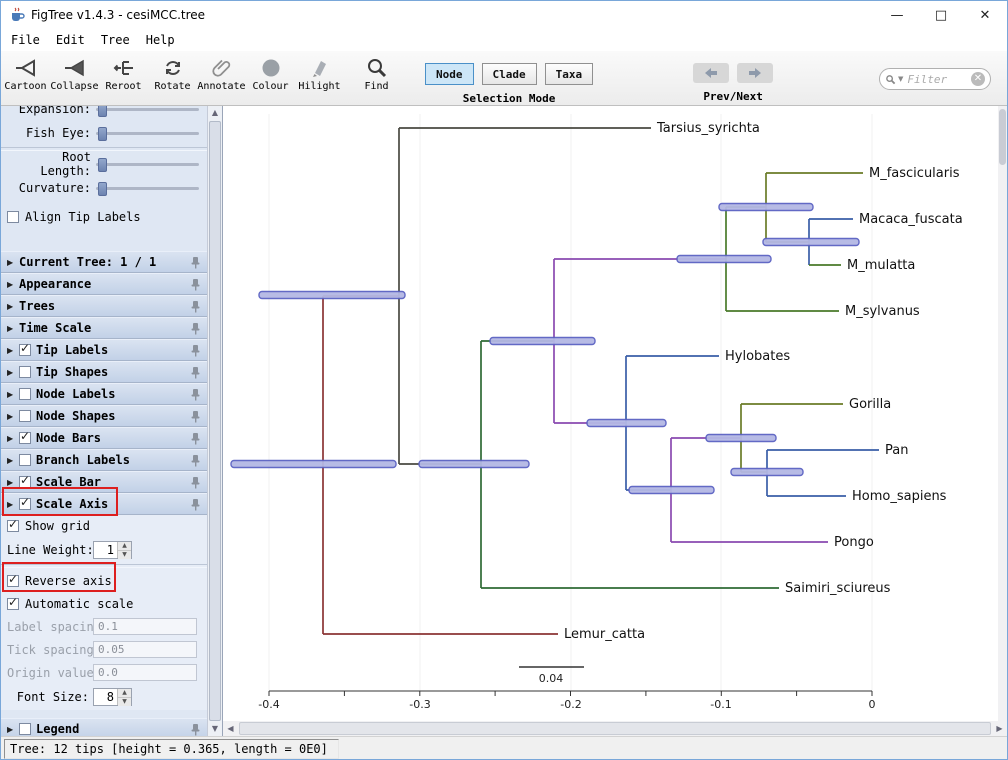 Image resolution: width=1008 pixels, height=760 pixels. What do you see at coordinates (25, 394) in the screenshot?
I see `node-labels-checkbox` at bounding box center [25, 394].